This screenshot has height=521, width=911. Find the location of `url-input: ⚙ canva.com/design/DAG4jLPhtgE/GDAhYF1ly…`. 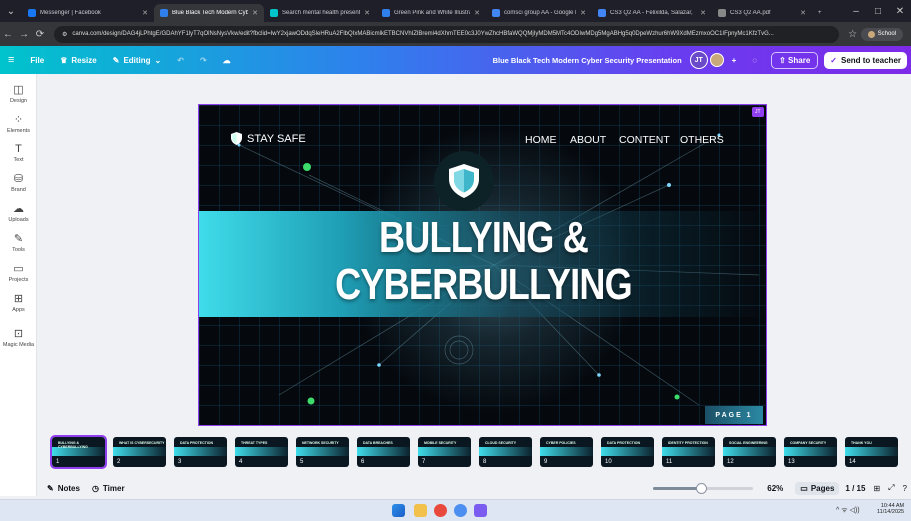

url-input: ⚙ canva.com/design/DAG4jLPhtgE/GDAhYF1ly… is located at coordinates (446, 34).